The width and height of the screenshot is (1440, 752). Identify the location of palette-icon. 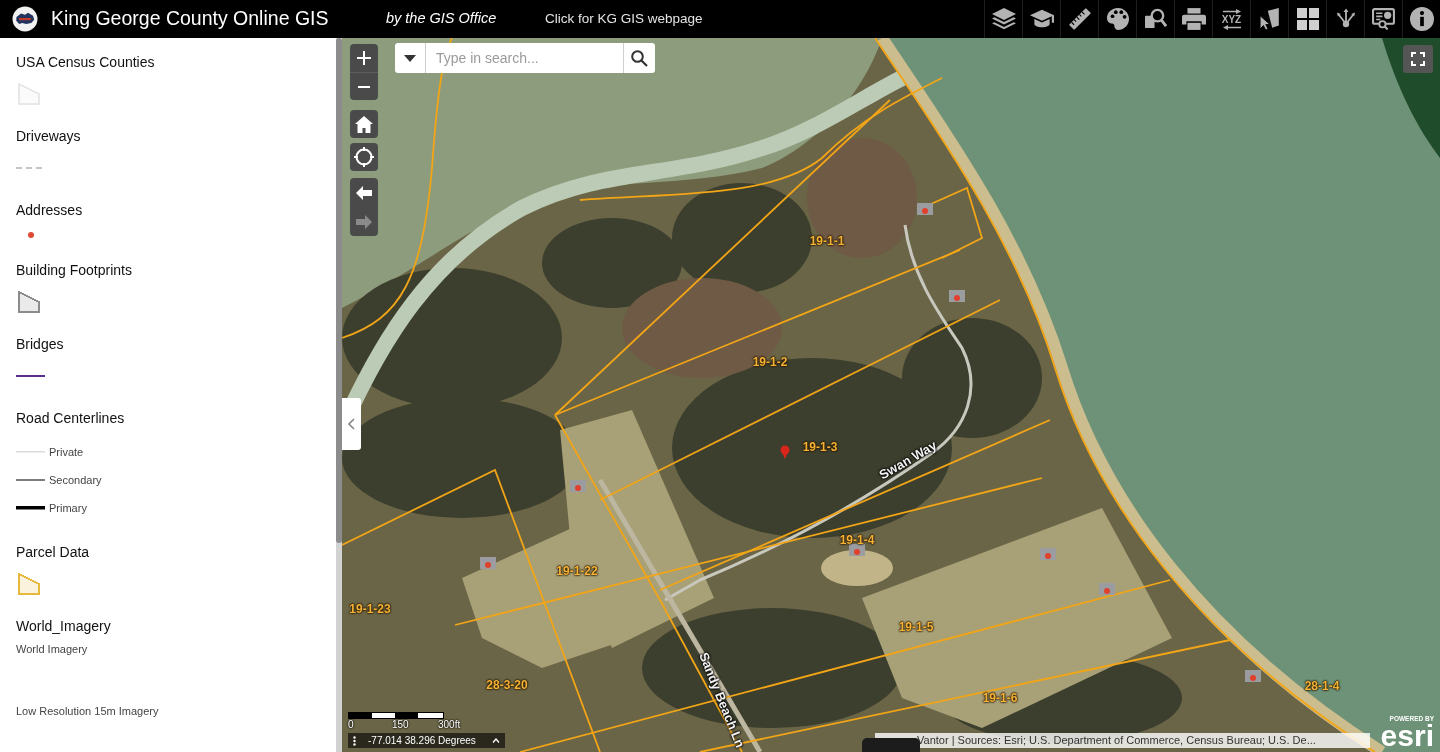
(1117, 19).